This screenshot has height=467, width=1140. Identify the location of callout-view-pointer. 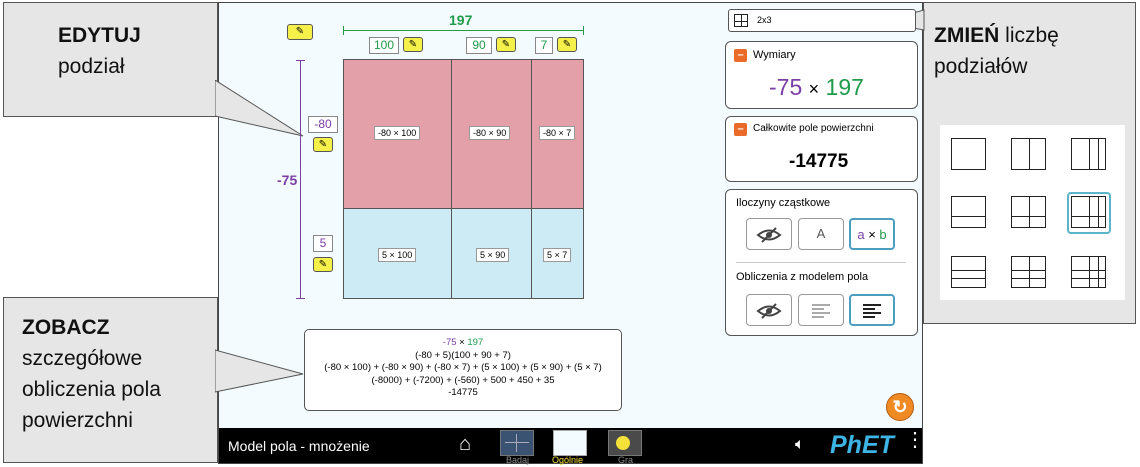
(259, 371).